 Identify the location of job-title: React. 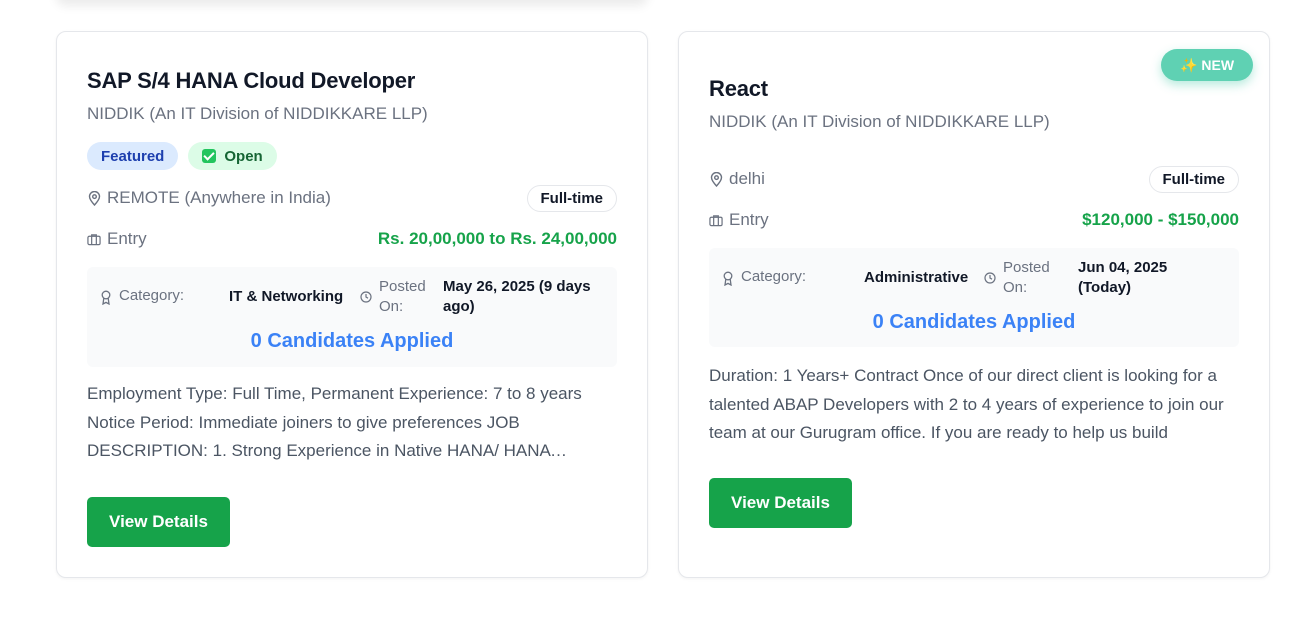
(974, 89).